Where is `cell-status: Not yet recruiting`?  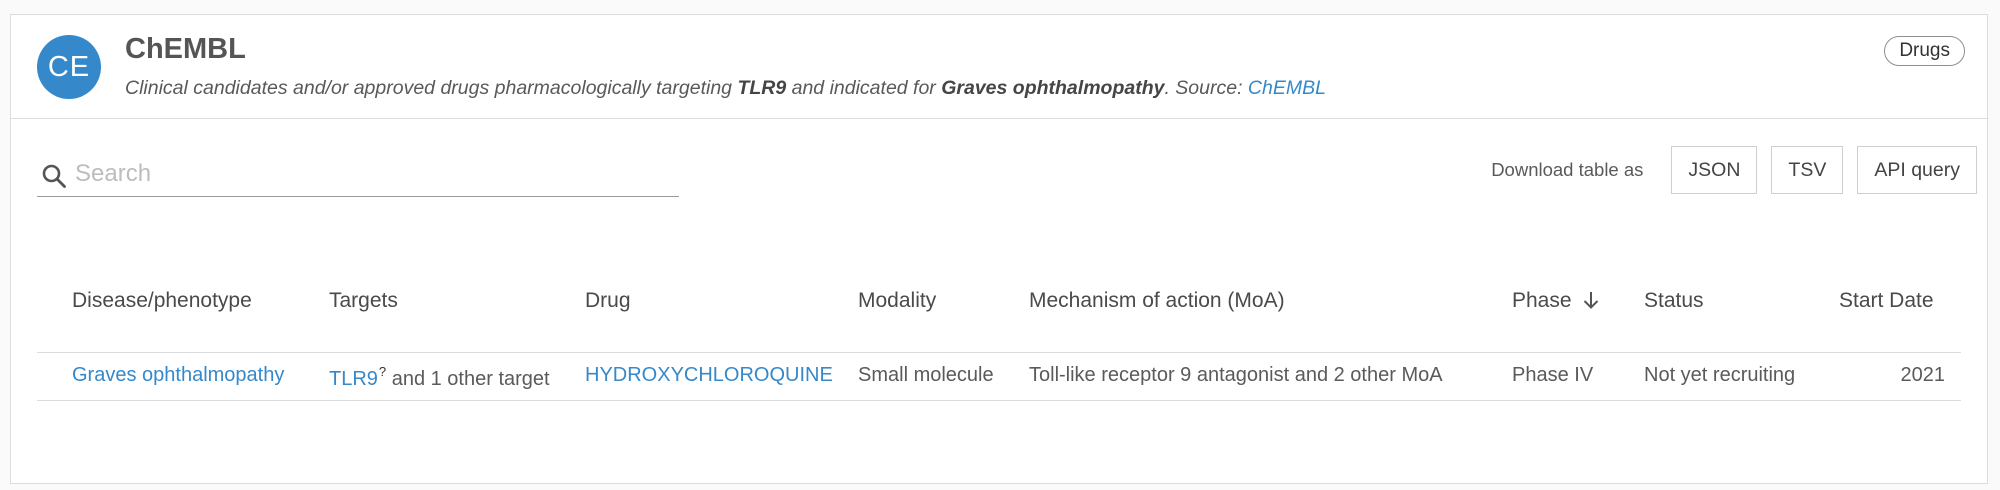
cell-status: Not yet recruiting is located at coordinates (1720, 375).